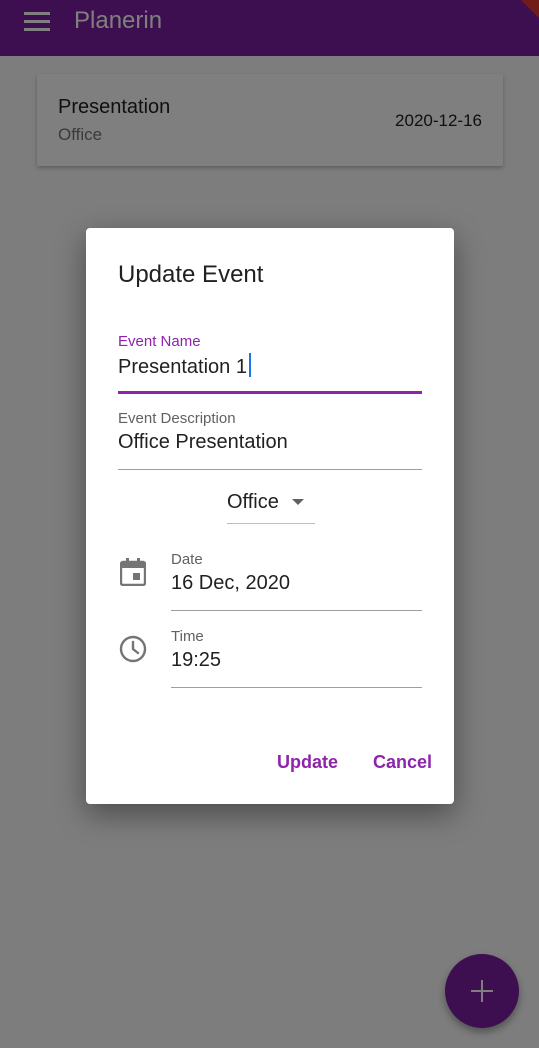  I want to click on category-dropdown: Office, so click(271, 505).